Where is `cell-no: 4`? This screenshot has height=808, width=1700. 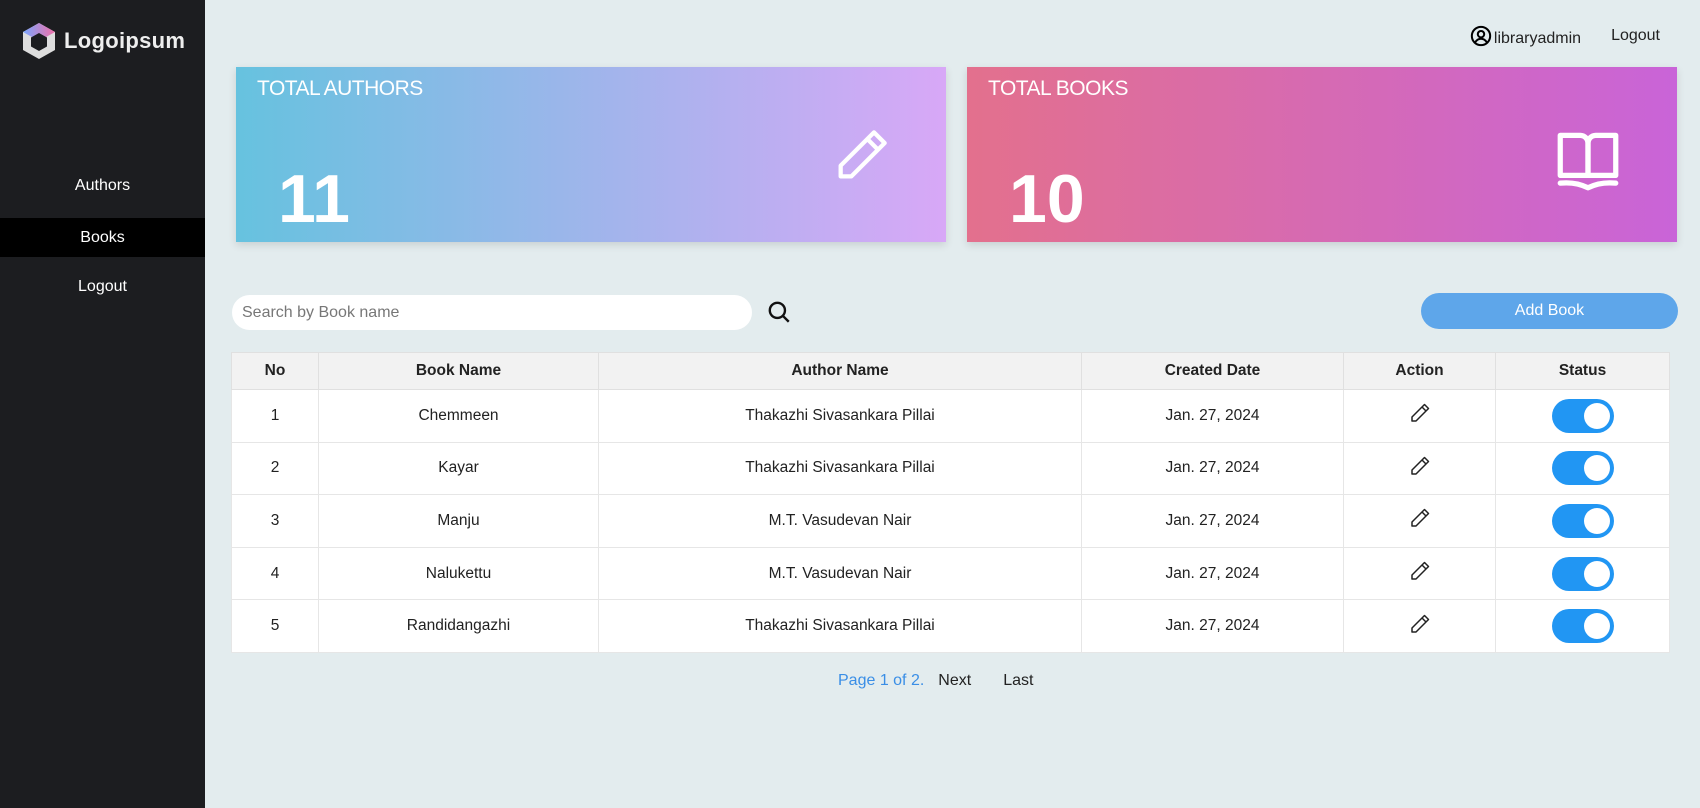
cell-no: 4 is located at coordinates (275, 573).